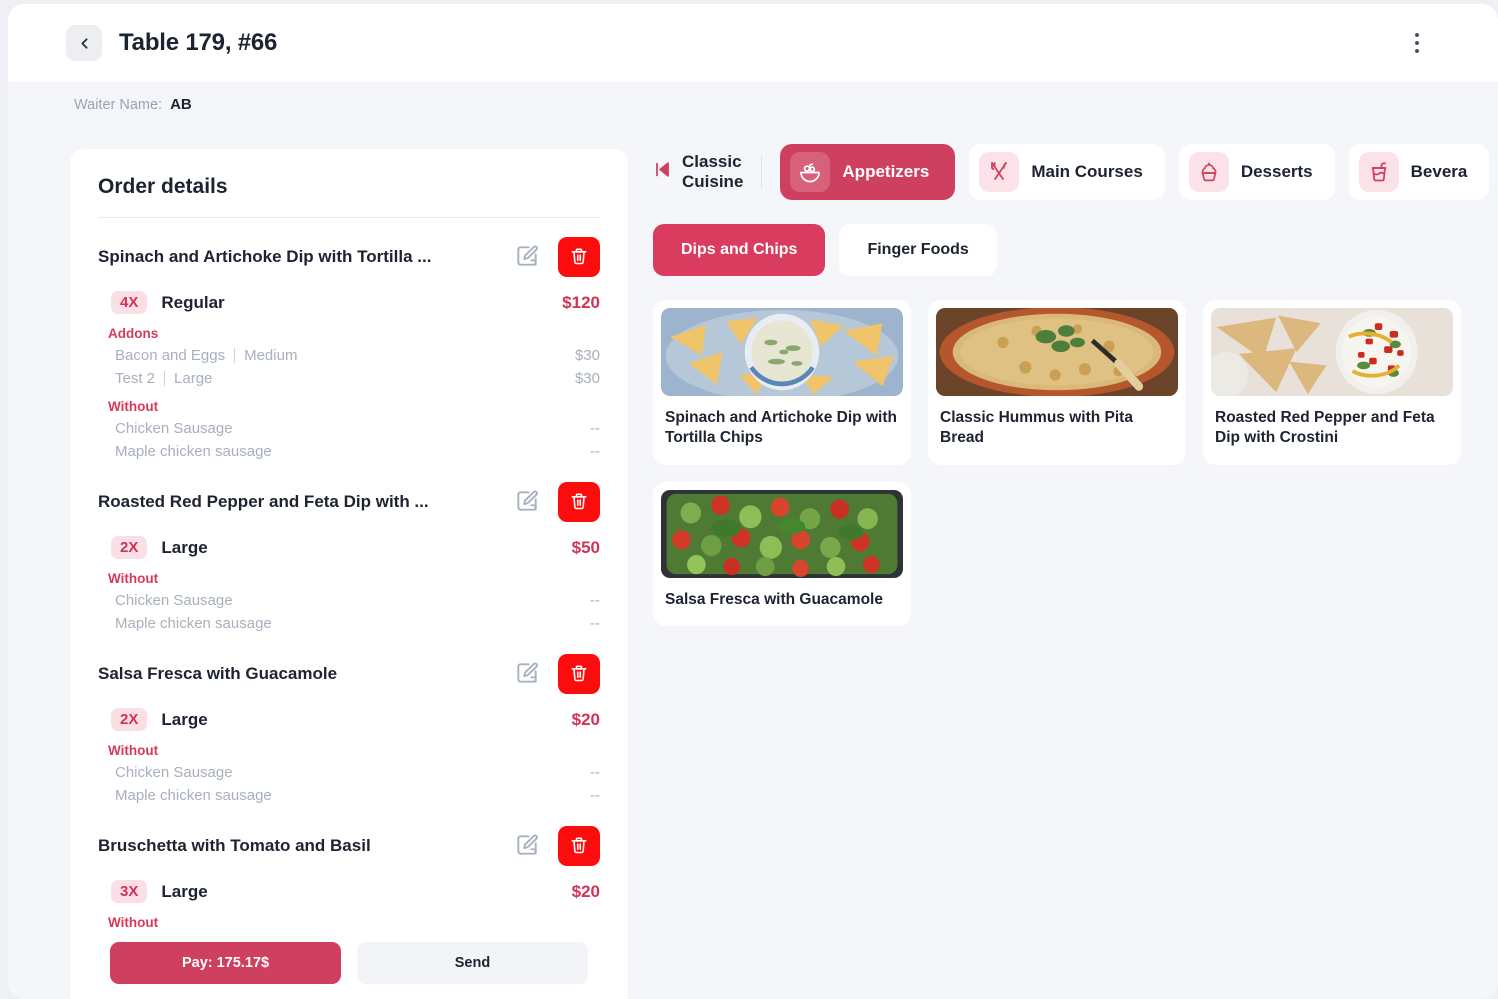 This screenshot has height=999, width=1498. What do you see at coordinates (349, 891) in the screenshot?
I see `order-item-quantity-row: 3X Large $20` at bounding box center [349, 891].